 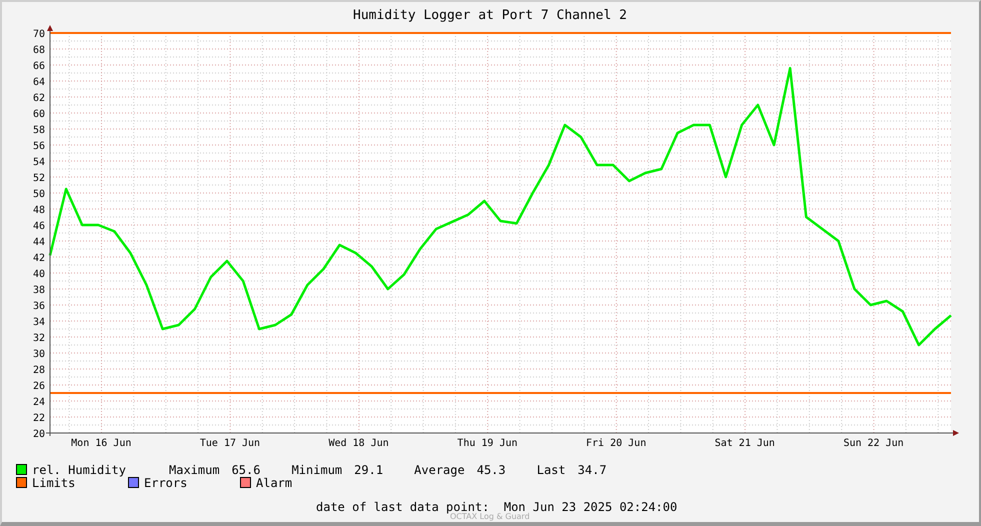 What do you see at coordinates (369, 469) in the screenshot?
I see `stat-value: 29.1` at bounding box center [369, 469].